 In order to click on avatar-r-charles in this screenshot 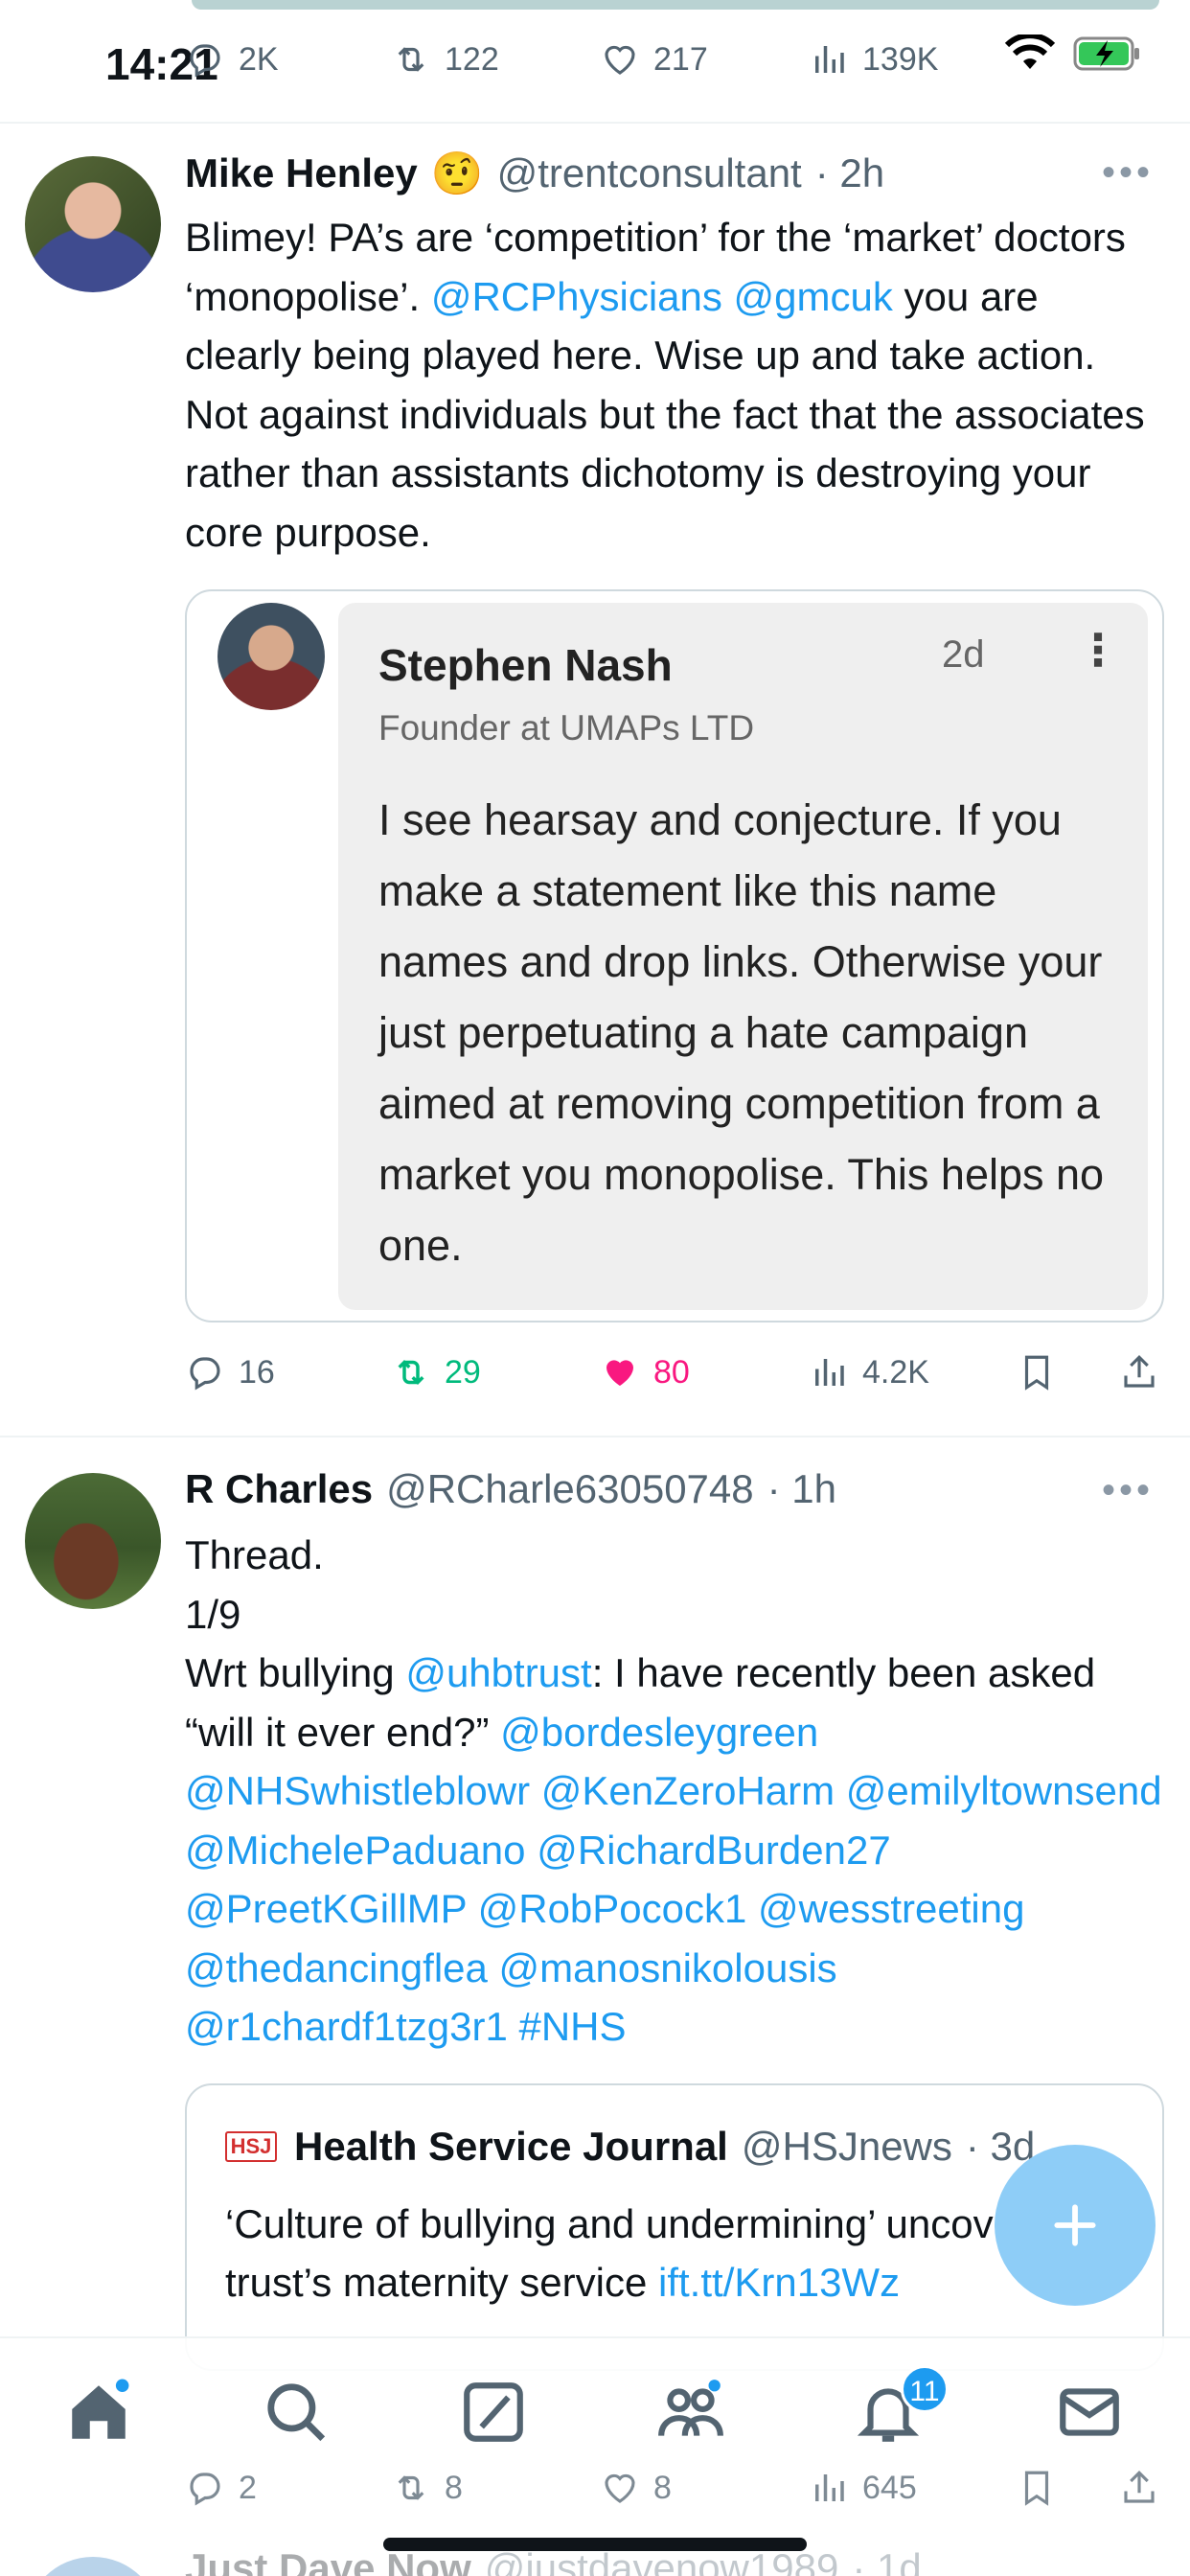, I will do `click(93, 1541)`.